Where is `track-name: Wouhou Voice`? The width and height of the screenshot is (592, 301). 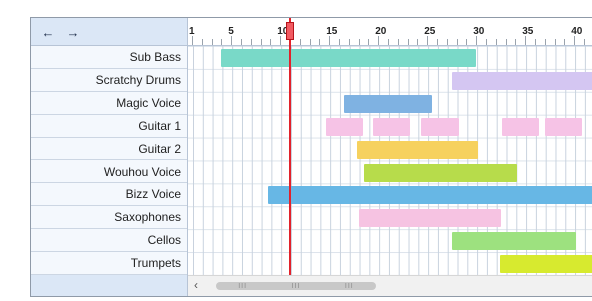
track-name: Wouhou Voice is located at coordinates (109, 172).